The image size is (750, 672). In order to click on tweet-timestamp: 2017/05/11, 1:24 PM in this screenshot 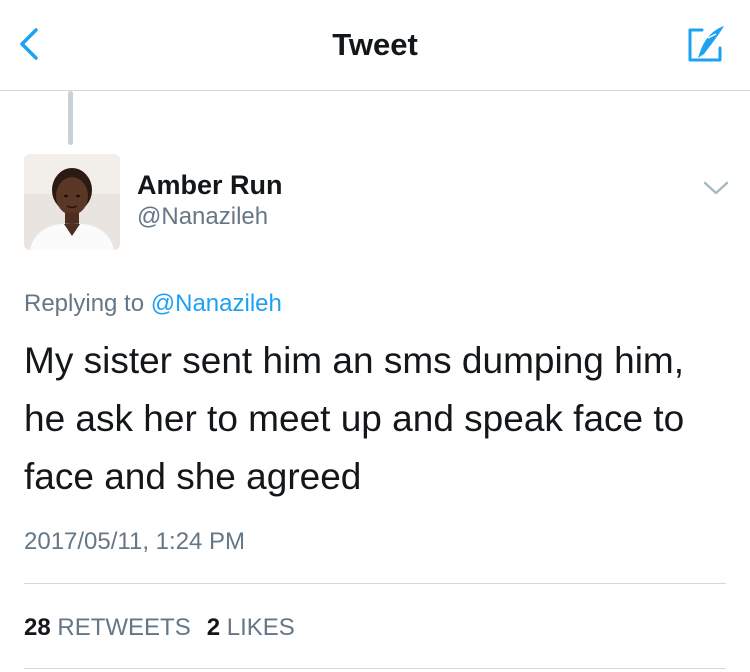, I will do `click(135, 541)`.